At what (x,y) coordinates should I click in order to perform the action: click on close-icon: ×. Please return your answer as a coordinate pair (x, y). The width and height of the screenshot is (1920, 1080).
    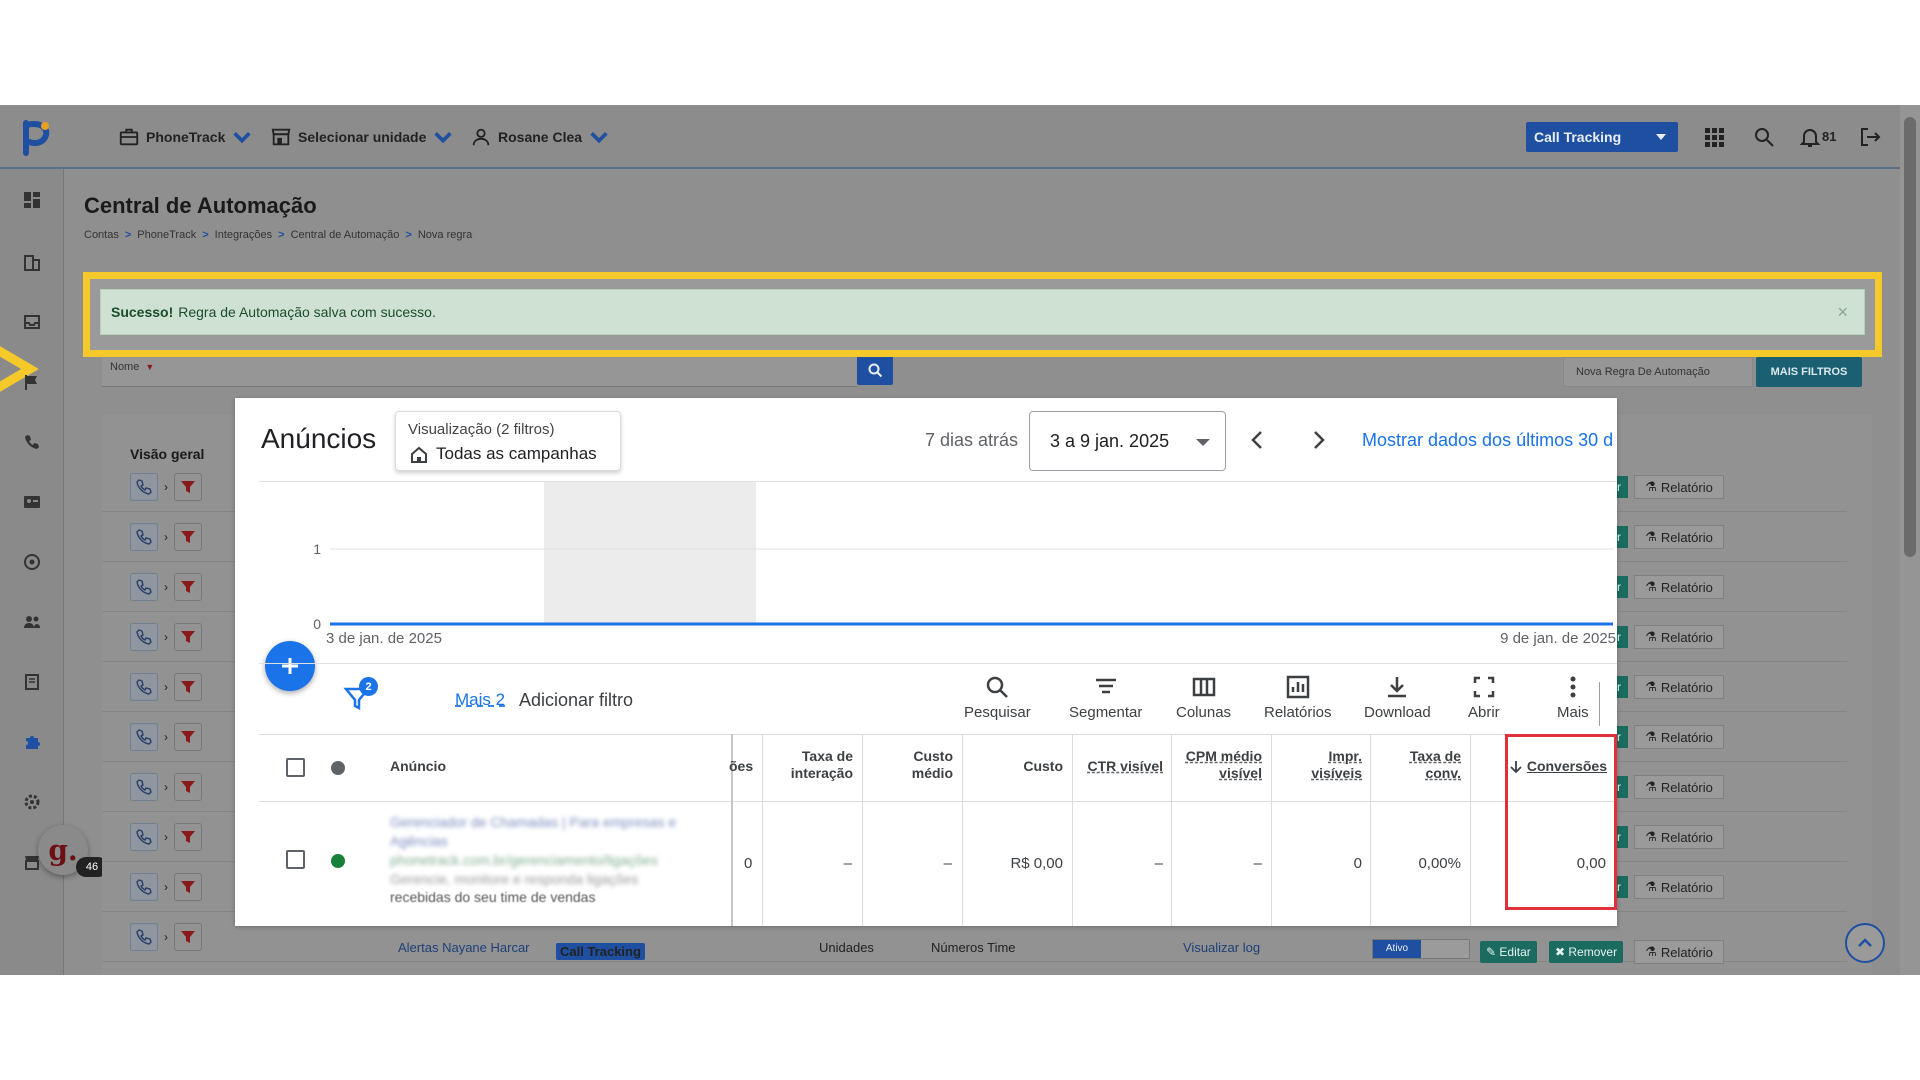
    Looking at the image, I should click on (1842, 312).